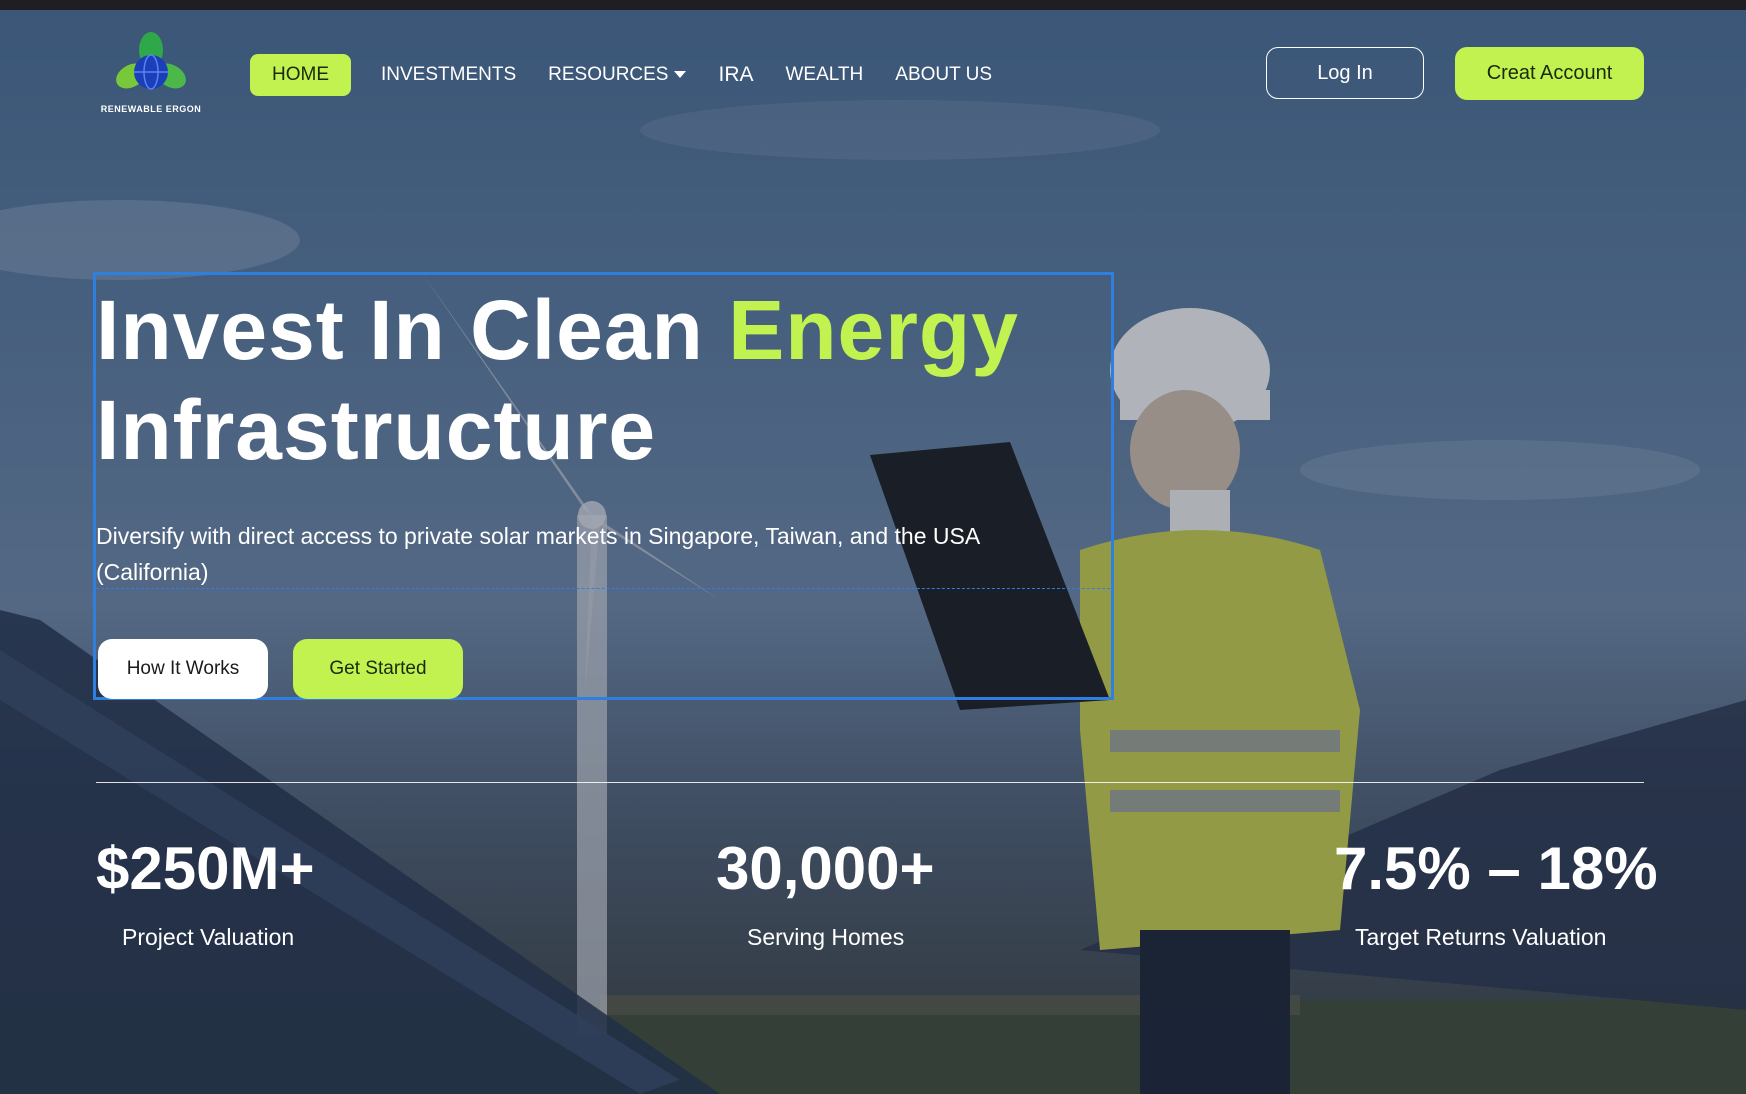 The width and height of the screenshot is (1746, 1094). I want to click on nav-item-ira: IRA, so click(735, 75).